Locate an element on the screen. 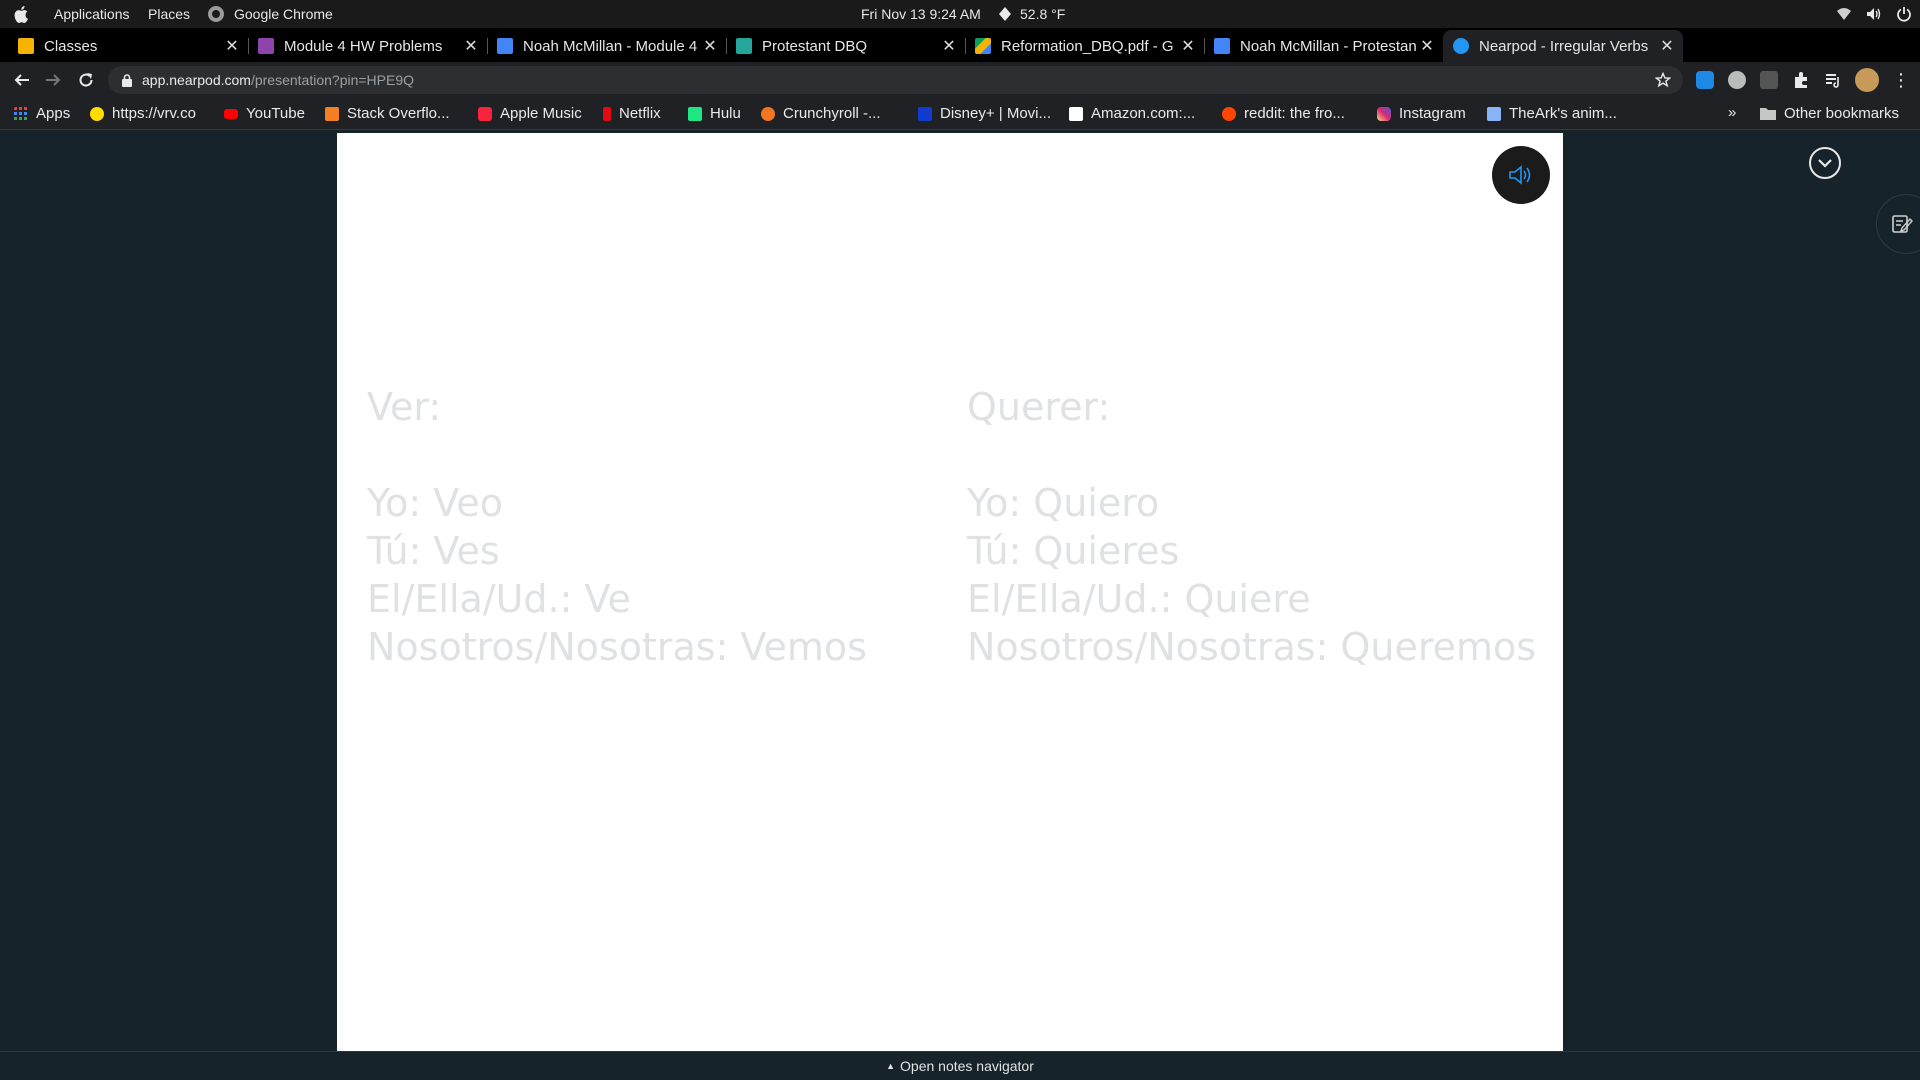 This screenshot has height=1080, width=1920. clock: Fri Nov 13 9:24 AM is located at coordinates (921, 14).